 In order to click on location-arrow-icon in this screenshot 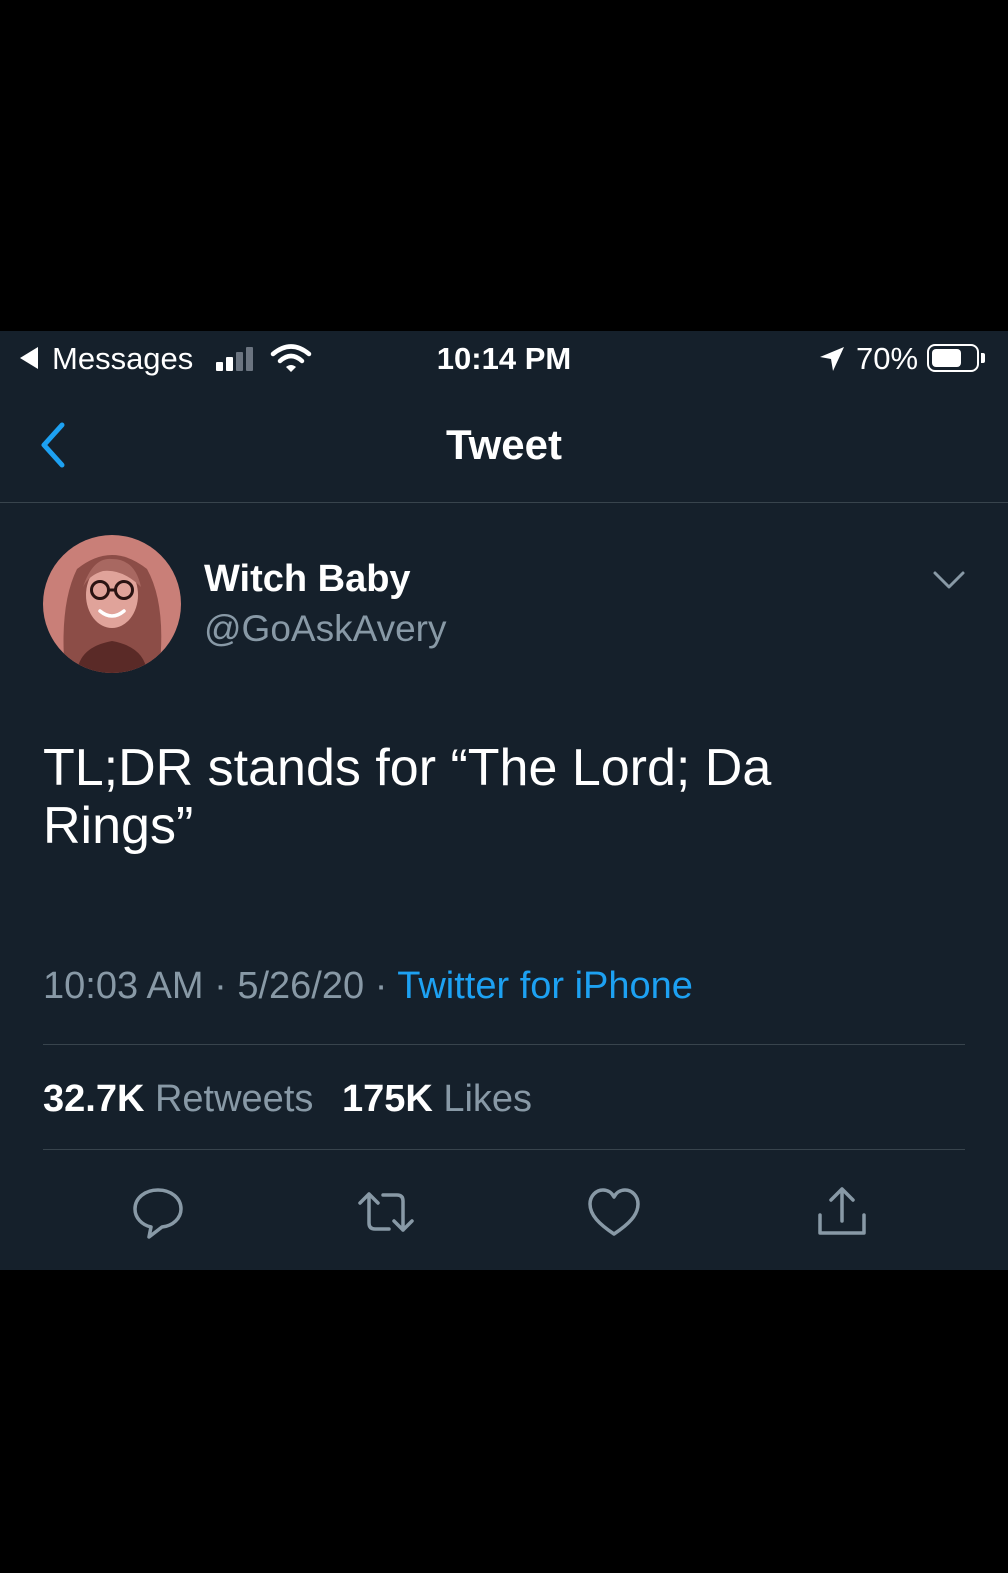, I will do `click(832, 359)`.